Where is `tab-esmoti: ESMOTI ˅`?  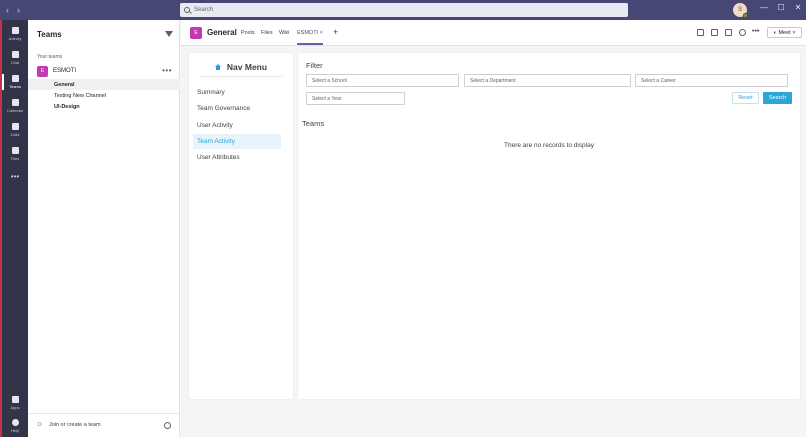
tab-esmoti: ESMOTI ˅ is located at coordinates (310, 37).